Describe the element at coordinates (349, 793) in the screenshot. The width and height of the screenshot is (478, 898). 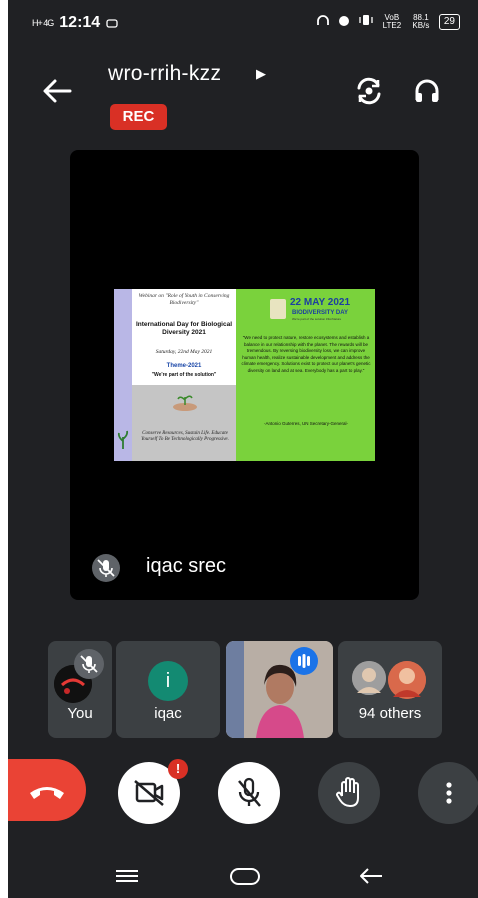
I see `raise-hand-button` at that location.